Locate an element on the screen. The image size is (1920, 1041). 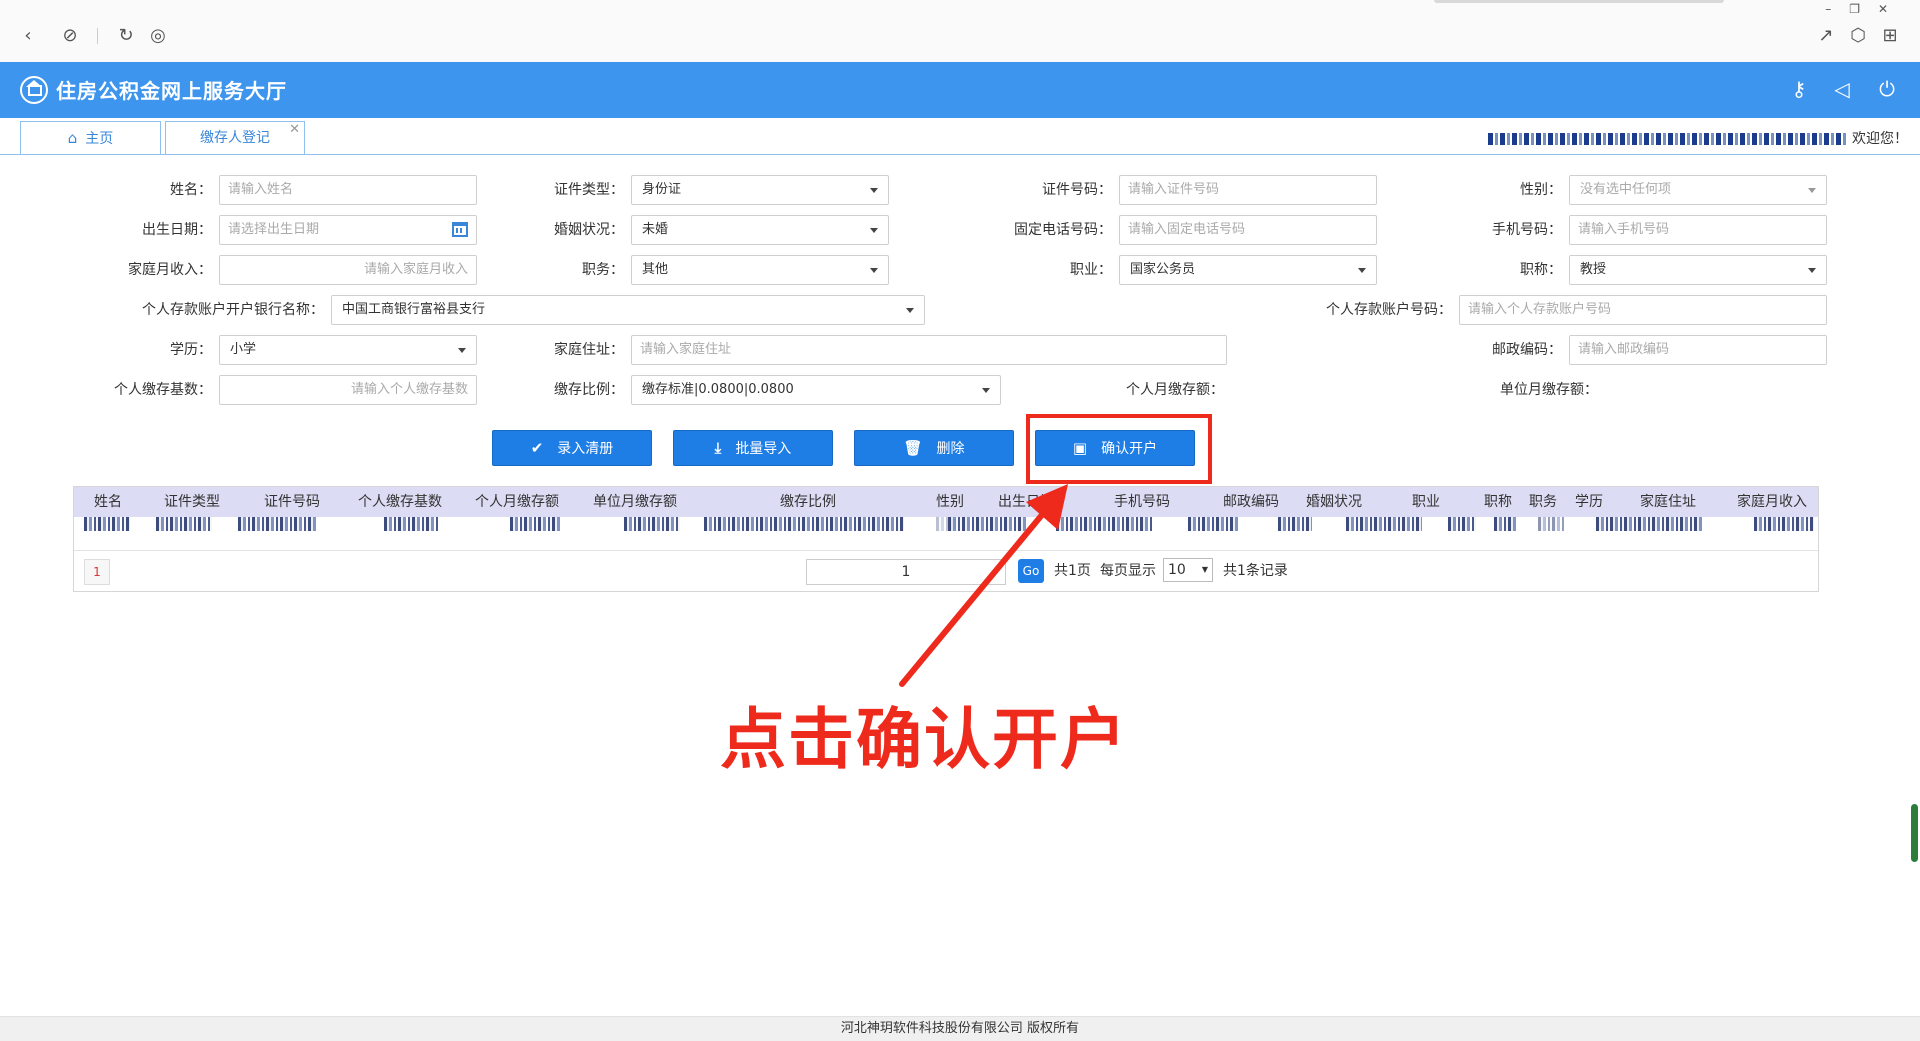
scrollbar-thumb is located at coordinates (1914, 833).